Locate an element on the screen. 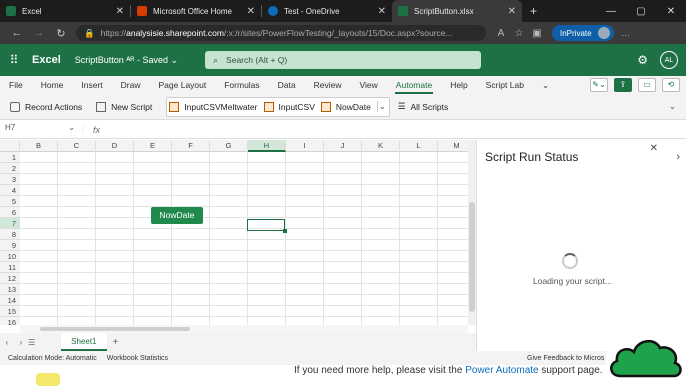  add-sheet-icon: + is located at coordinates (116, 342).